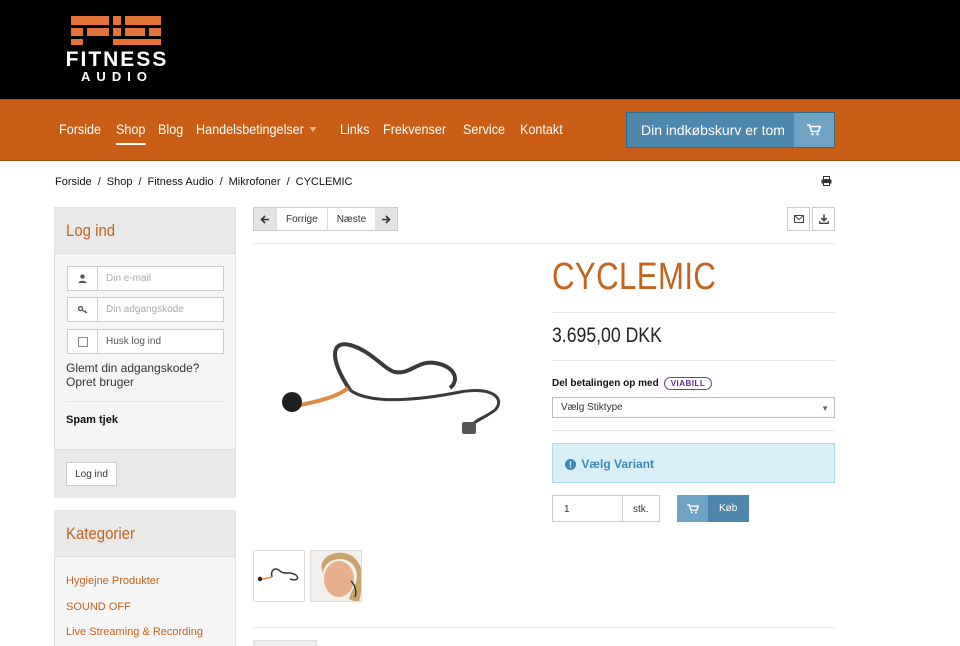 This screenshot has height=646, width=960. What do you see at coordinates (607, 335) in the screenshot?
I see `product-price: 3.695,00 DKK` at bounding box center [607, 335].